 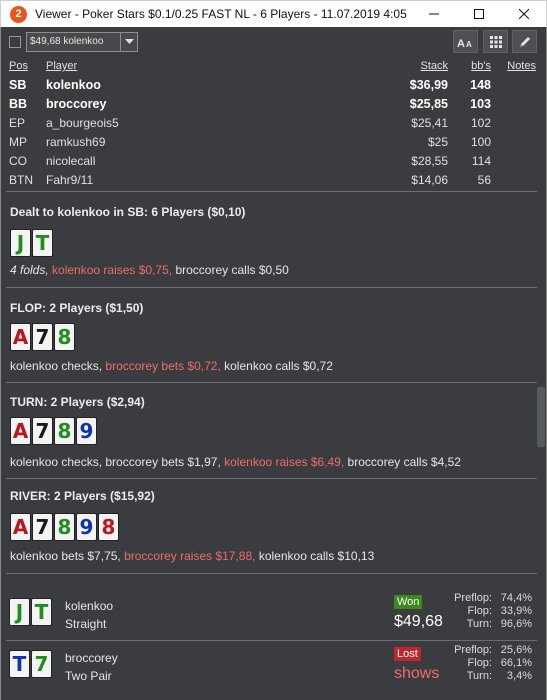 What do you see at coordinates (418, 621) in the screenshot?
I see `won-amount: $49,68` at bounding box center [418, 621].